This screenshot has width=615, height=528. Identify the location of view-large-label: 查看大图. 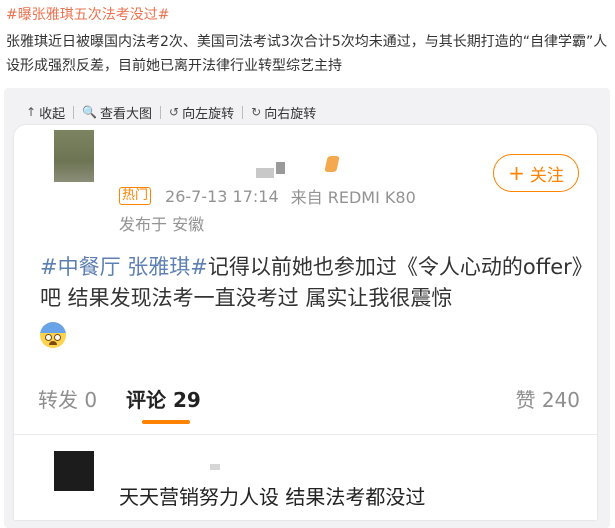
(126, 114).